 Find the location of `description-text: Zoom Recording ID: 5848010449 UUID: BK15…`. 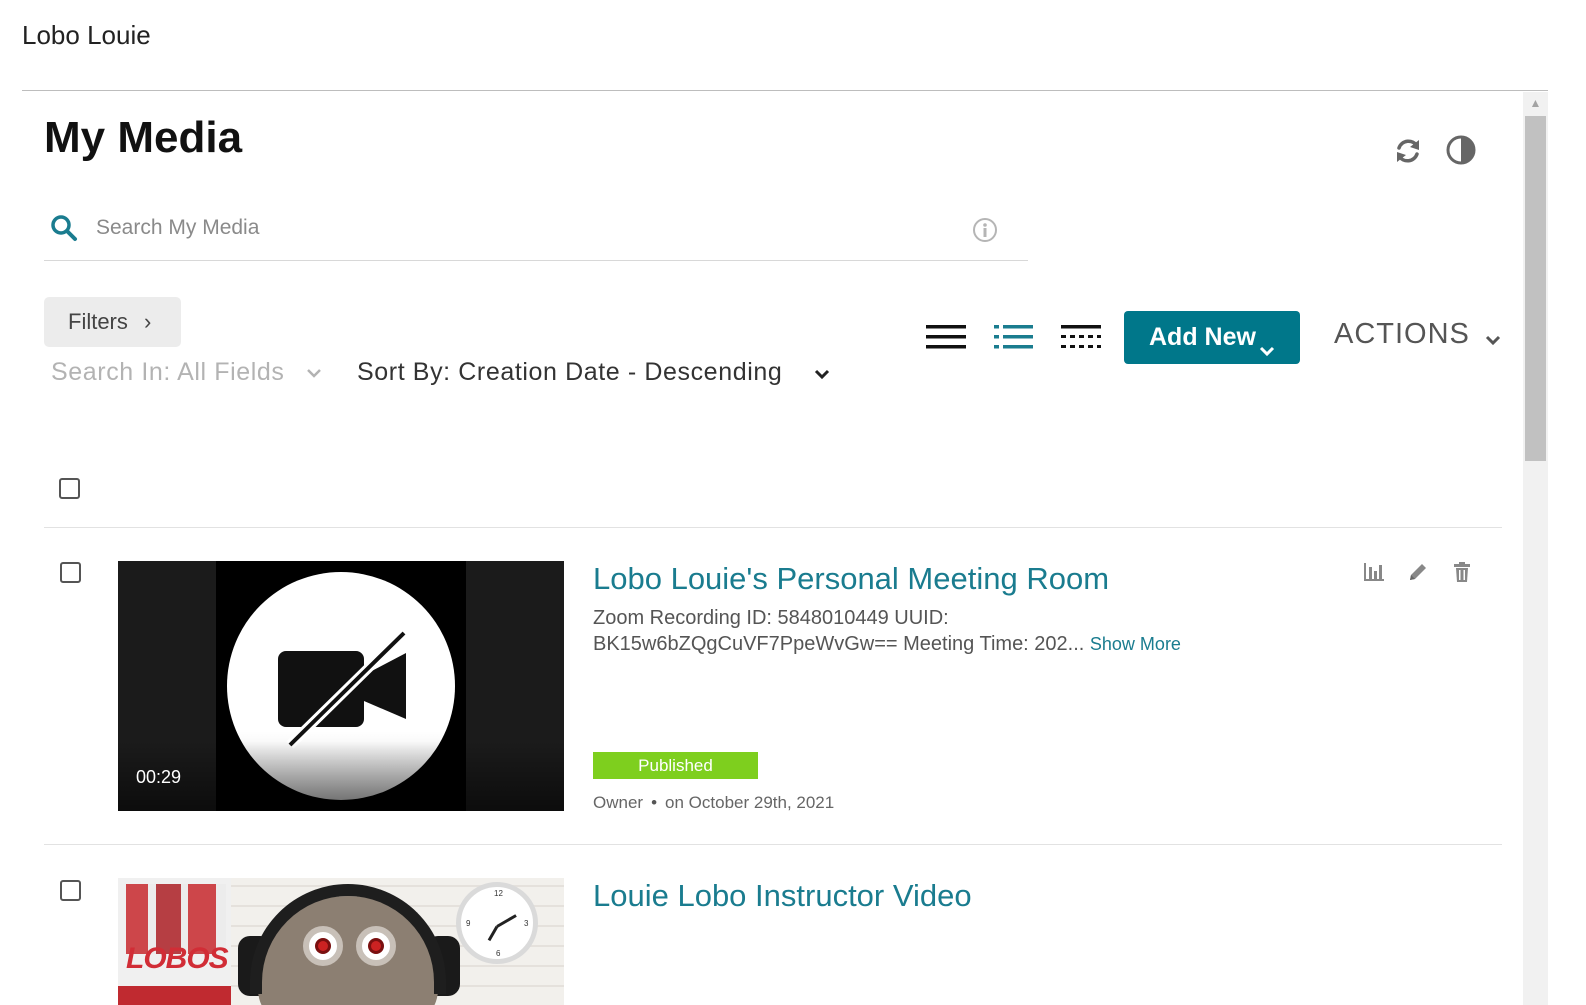

description-text: Zoom Recording ID: 5848010449 UUID: BK15… is located at coordinates (839, 631).